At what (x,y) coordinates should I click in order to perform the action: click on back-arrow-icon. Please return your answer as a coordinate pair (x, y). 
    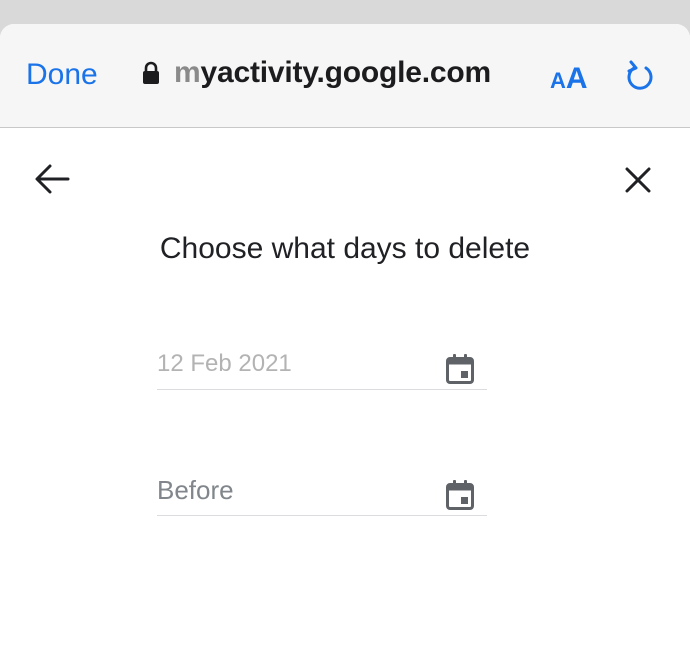
    Looking at the image, I should click on (52, 179).